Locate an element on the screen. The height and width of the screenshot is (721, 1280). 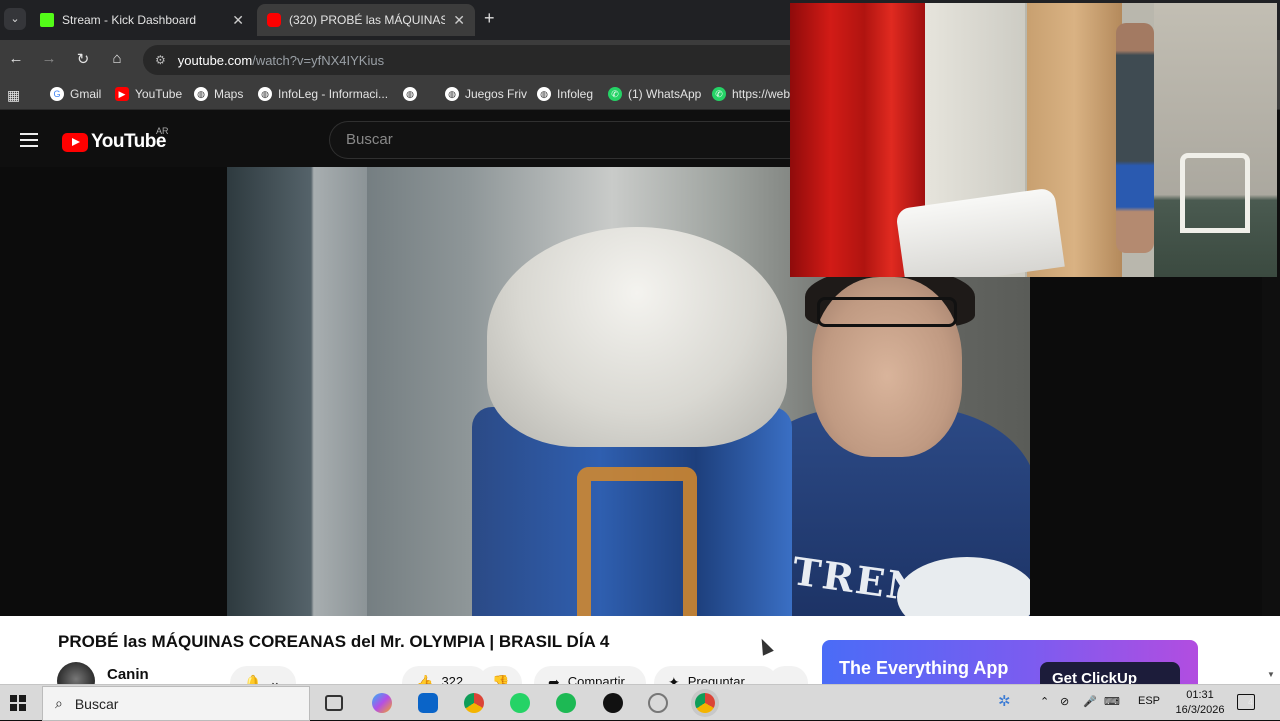
bookmark-gmail: G Gmail is located at coordinates (75, 94).